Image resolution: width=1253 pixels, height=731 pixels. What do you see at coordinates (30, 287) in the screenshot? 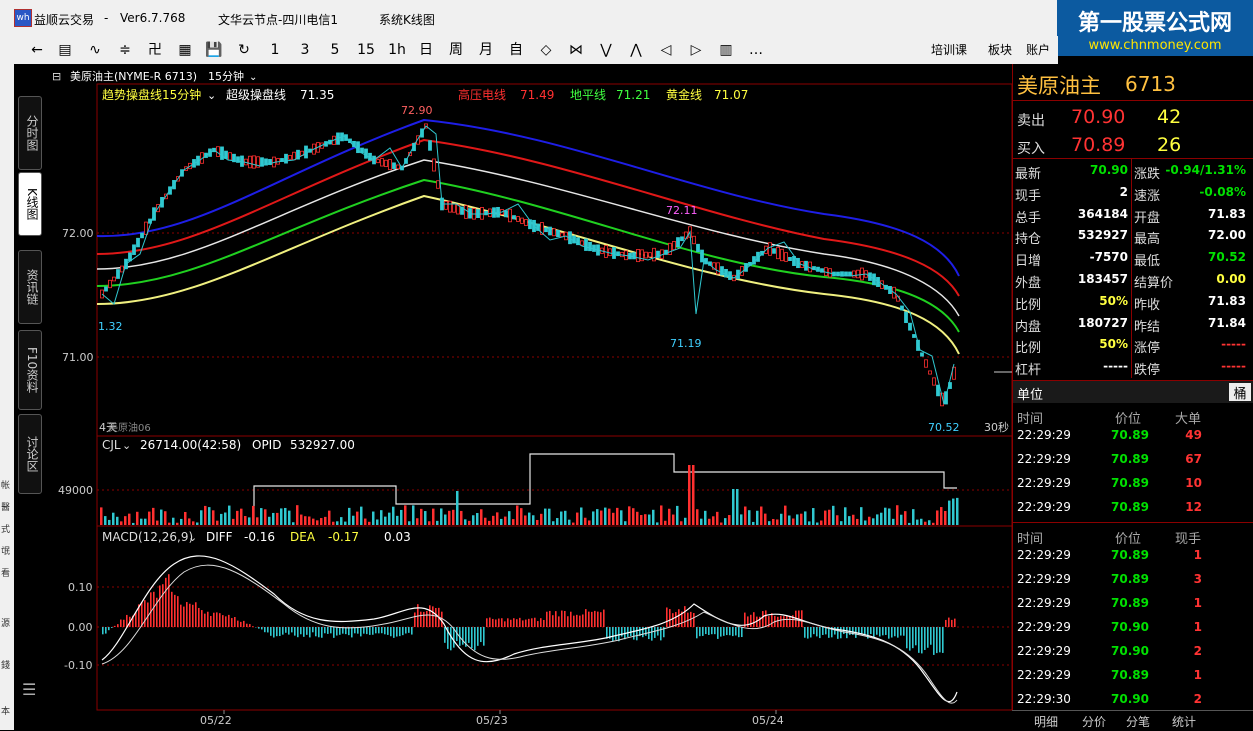
I see `tab-news: 资讯链` at bounding box center [30, 287].